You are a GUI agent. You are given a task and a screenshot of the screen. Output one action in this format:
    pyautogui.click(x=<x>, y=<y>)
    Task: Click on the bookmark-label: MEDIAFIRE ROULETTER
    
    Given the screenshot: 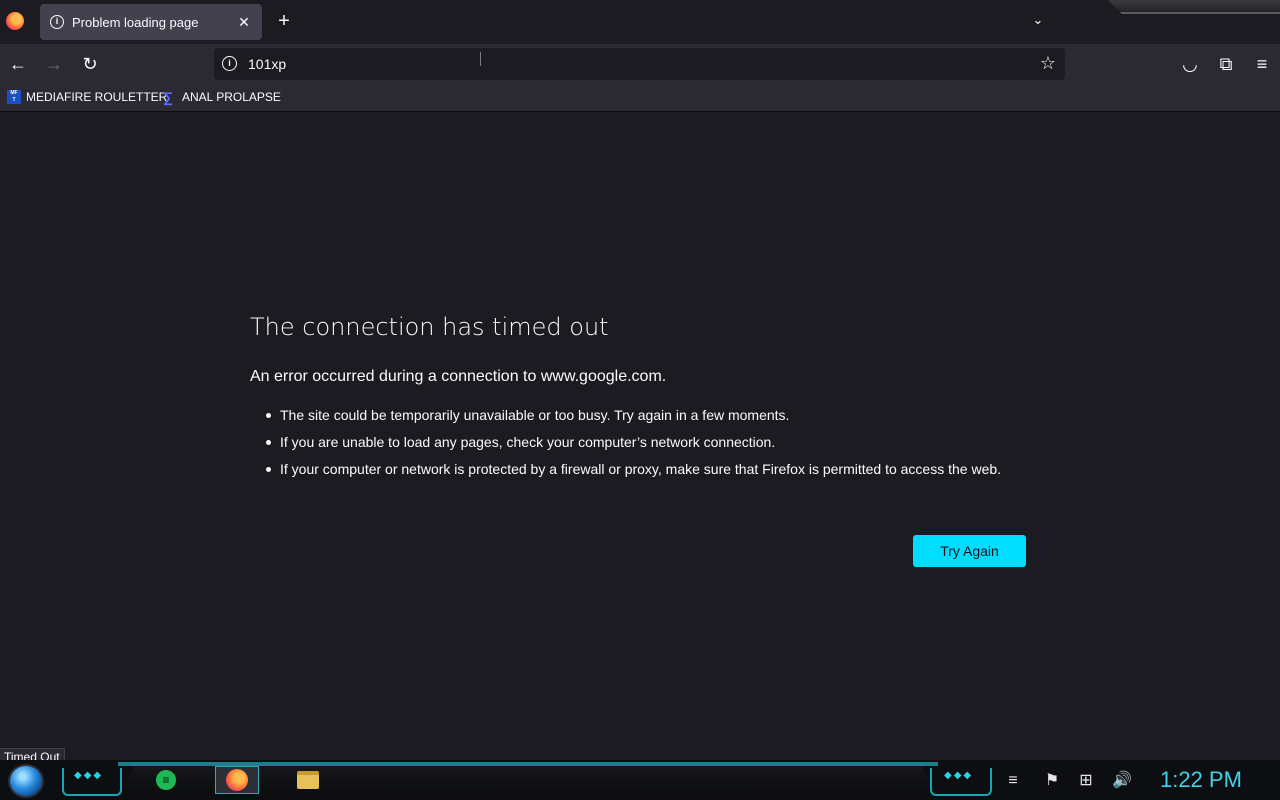 What is the action you would take?
    pyautogui.click(x=97, y=97)
    